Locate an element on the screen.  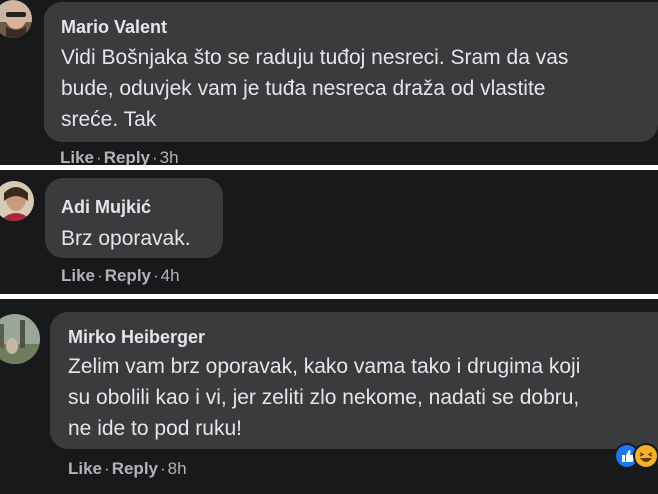
comment-author: Mirko Heiberger is located at coordinates (363, 337).